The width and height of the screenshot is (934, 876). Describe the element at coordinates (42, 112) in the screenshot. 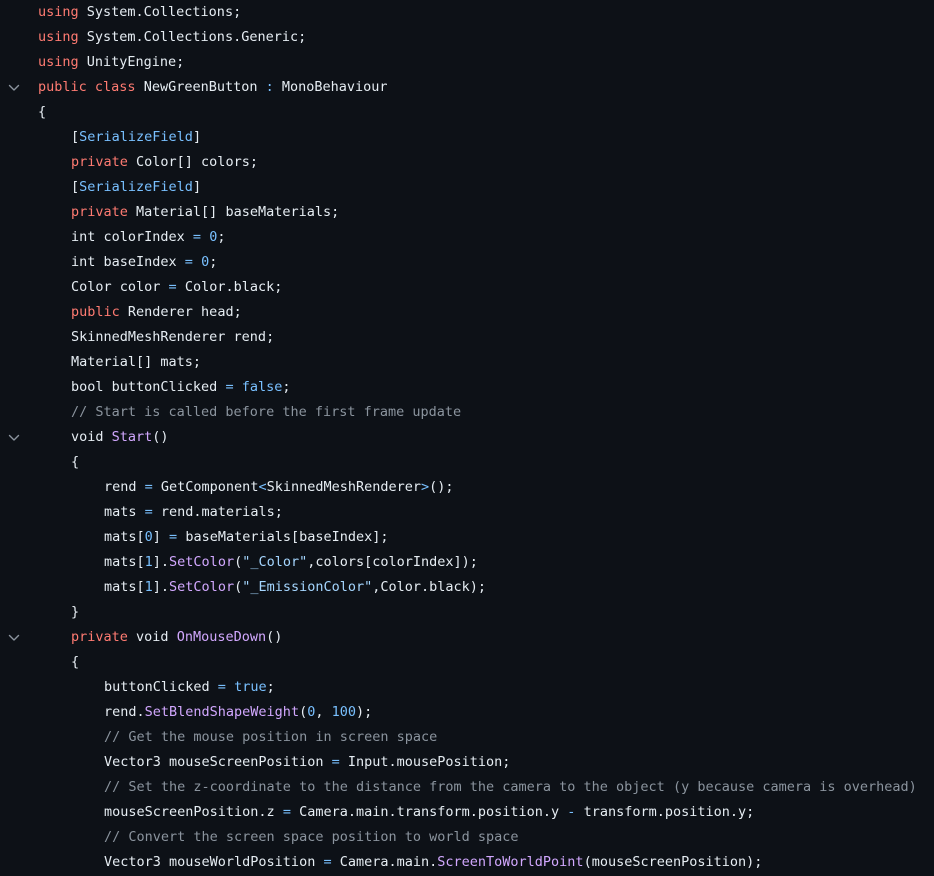

I see `code-text: {` at that location.